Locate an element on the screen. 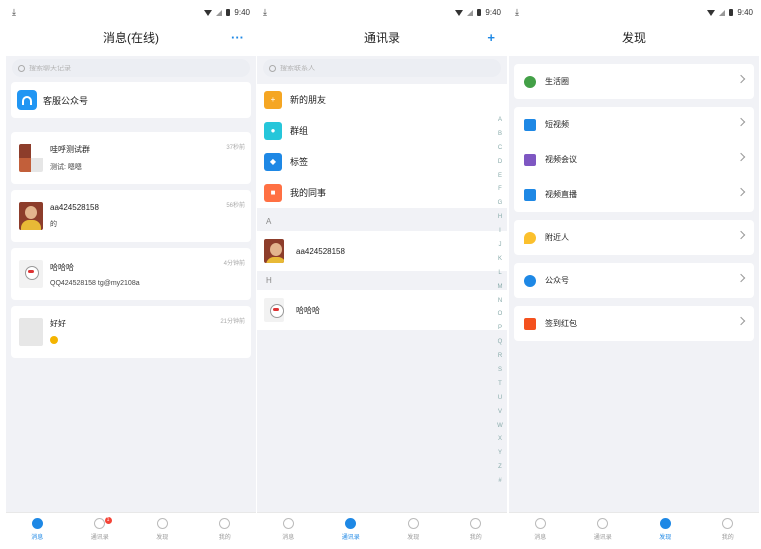 The height and width of the screenshot is (549, 761). new-friends-item: + 新的朋友 is located at coordinates (382, 99).